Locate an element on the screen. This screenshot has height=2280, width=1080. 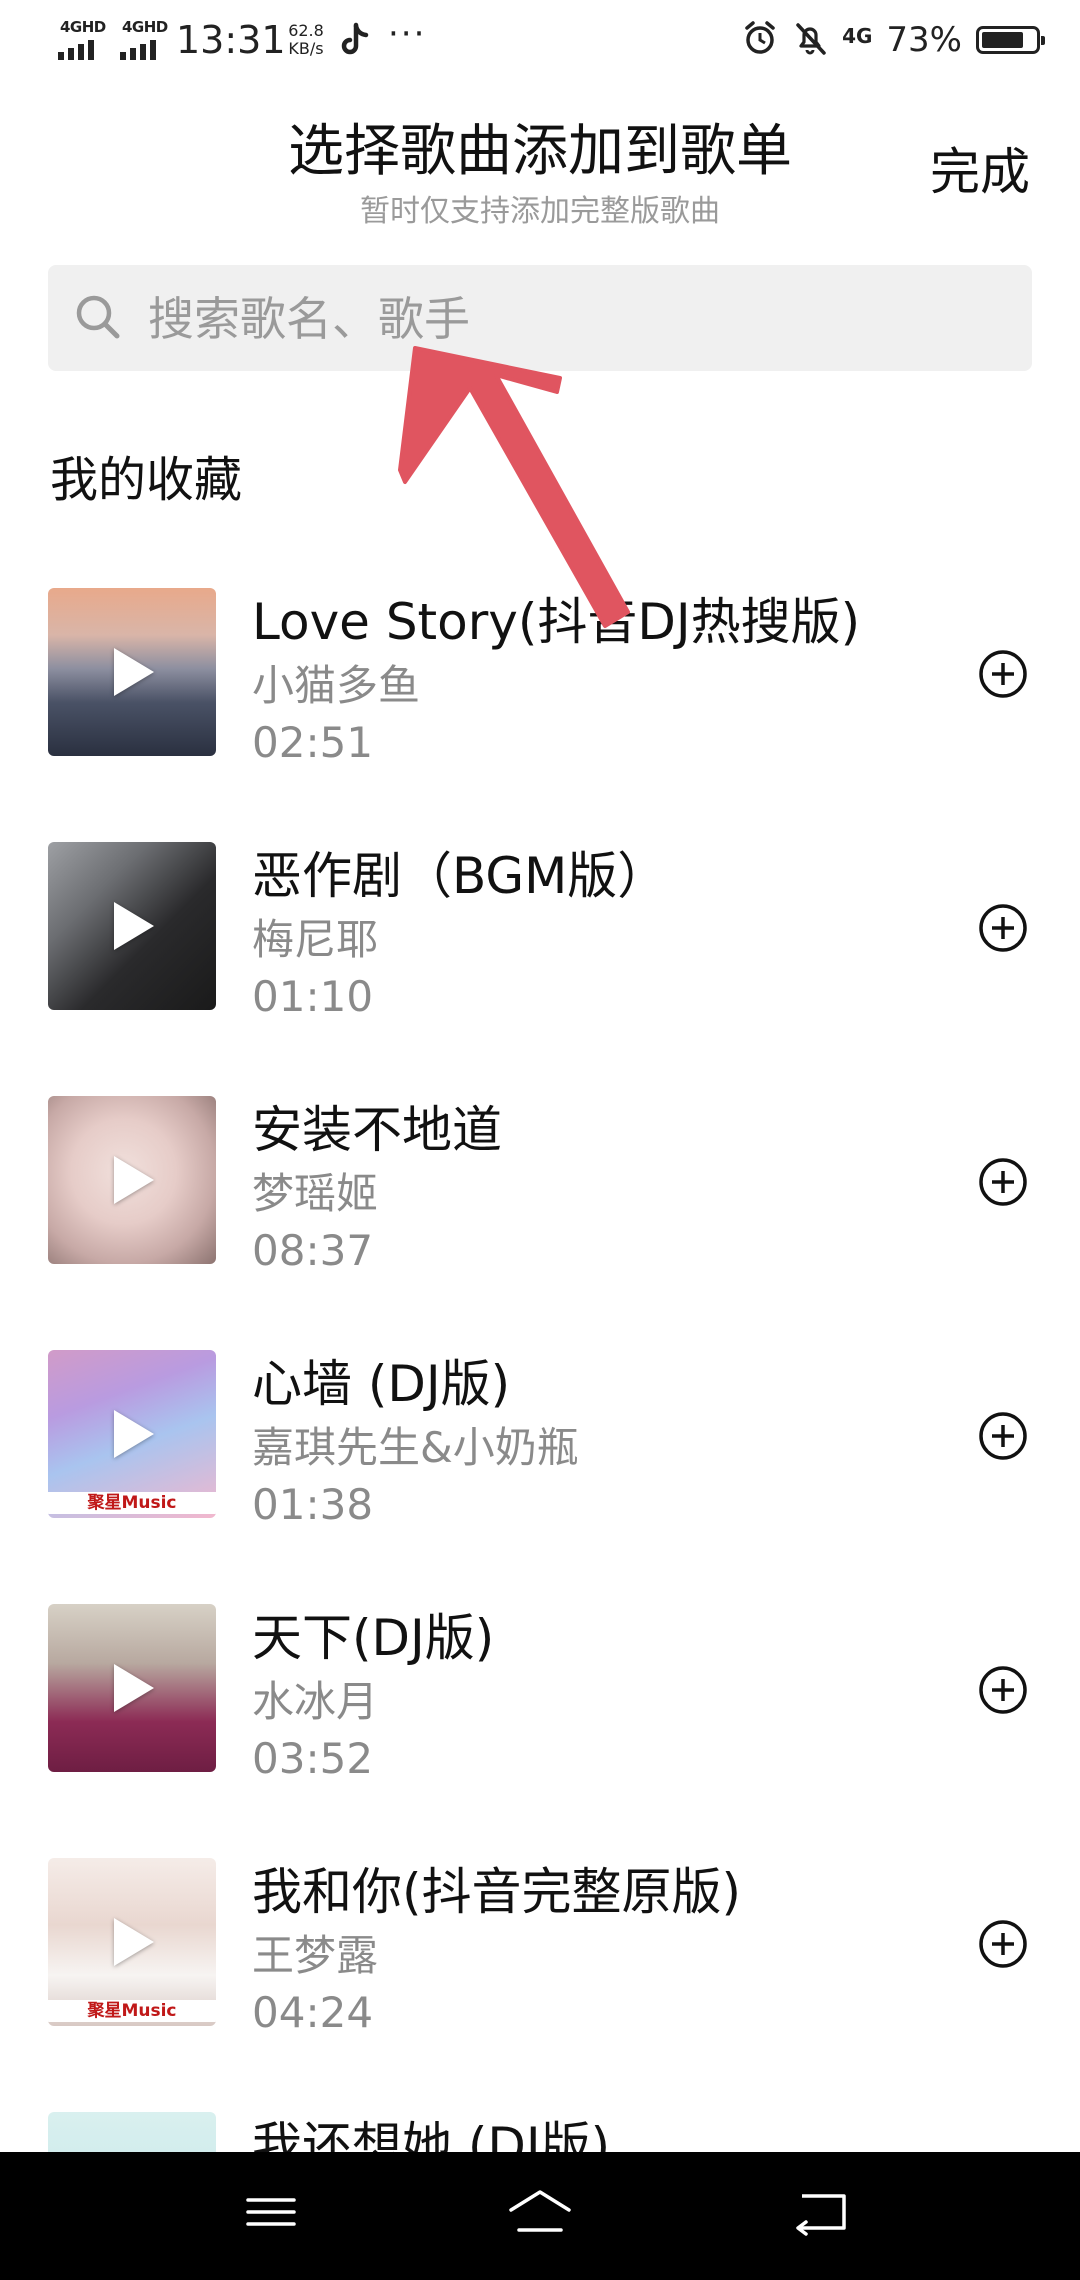
song-title: 安装不地道 is located at coordinates (377, 1130).